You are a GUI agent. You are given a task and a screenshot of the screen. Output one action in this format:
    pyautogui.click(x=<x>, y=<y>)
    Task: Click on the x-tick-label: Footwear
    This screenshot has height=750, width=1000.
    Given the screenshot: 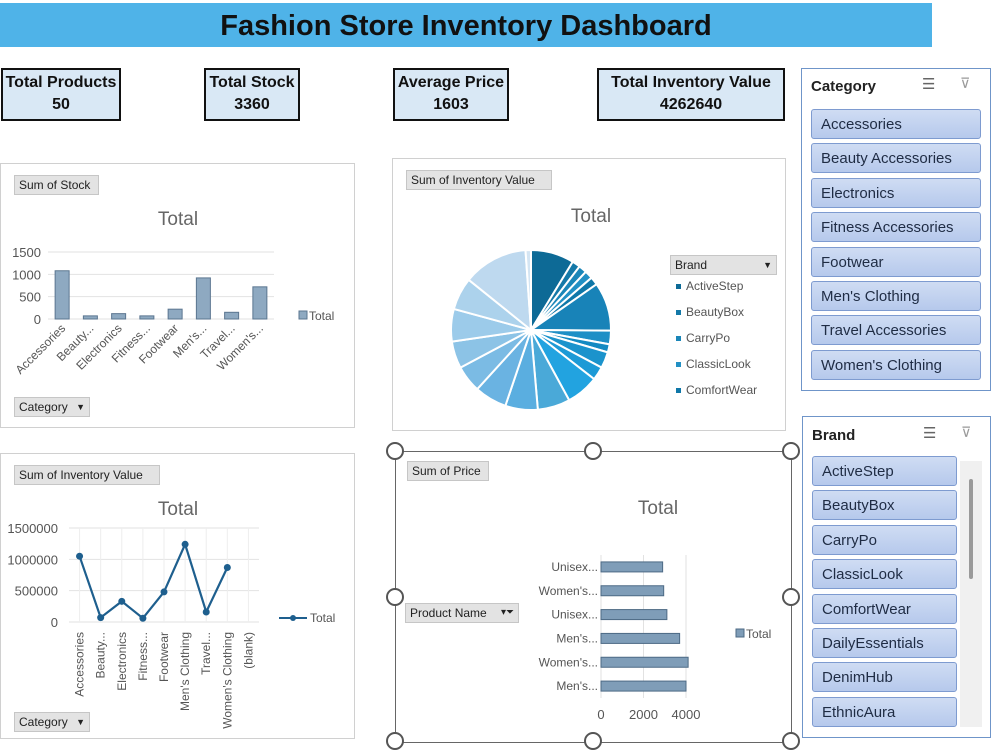 What is the action you would take?
    pyautogui.click(x=164, y=657)
    